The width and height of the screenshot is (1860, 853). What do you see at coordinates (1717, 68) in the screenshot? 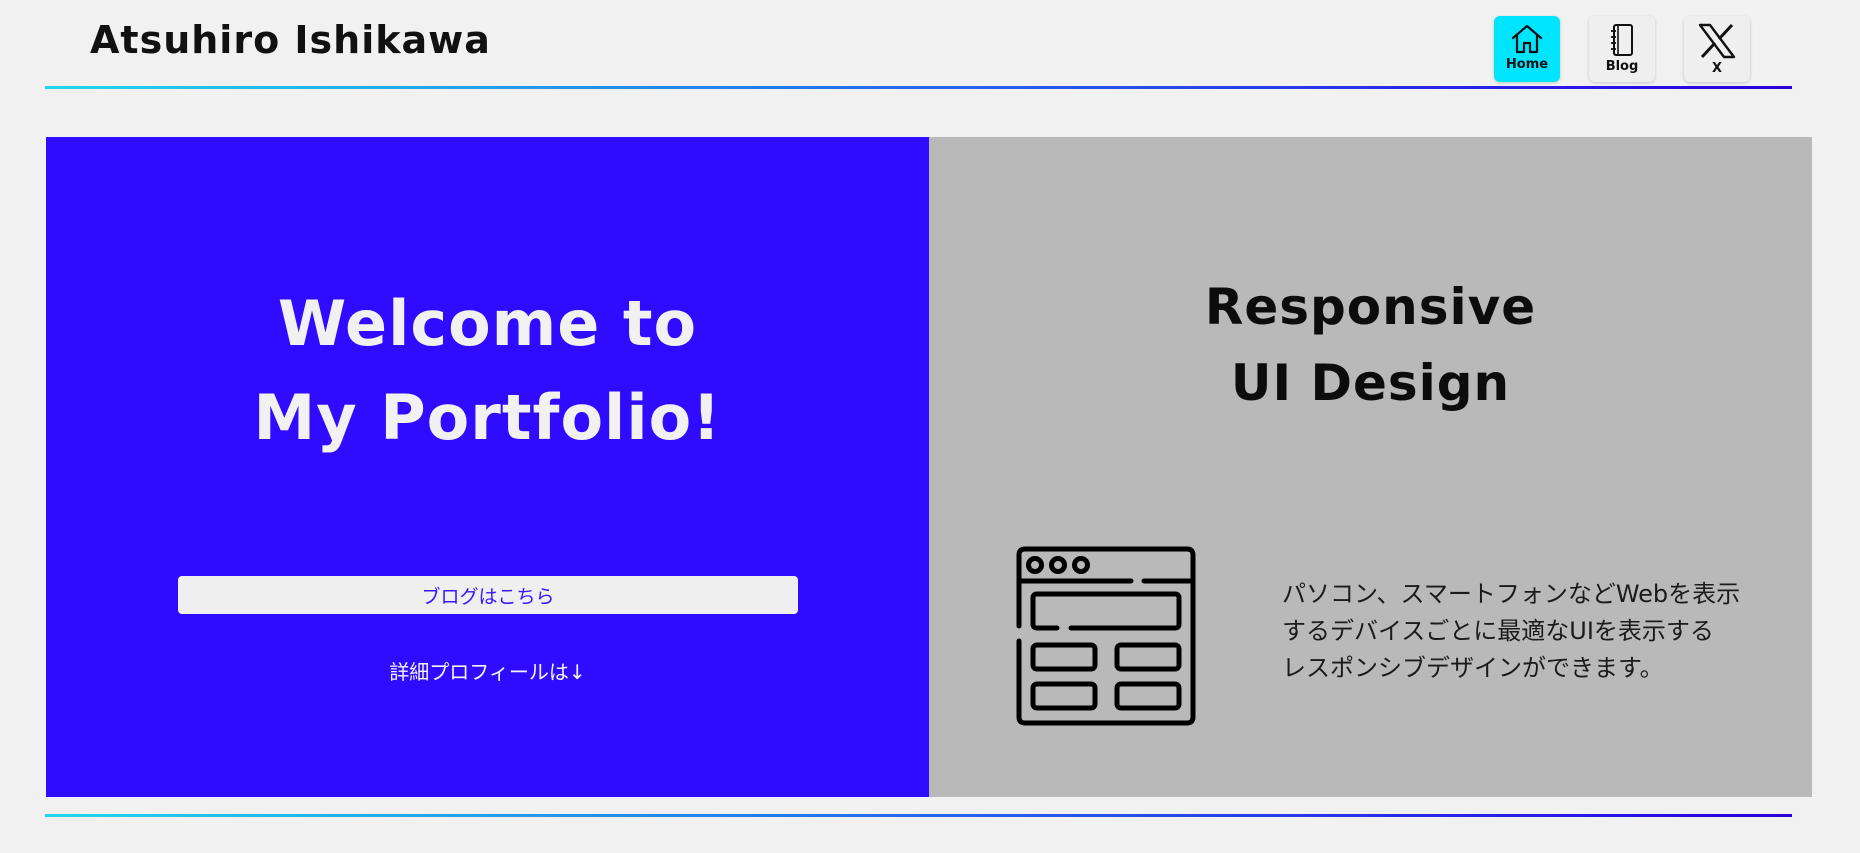
I see `nav-x-label: X` at bounding box center [1717, 68].